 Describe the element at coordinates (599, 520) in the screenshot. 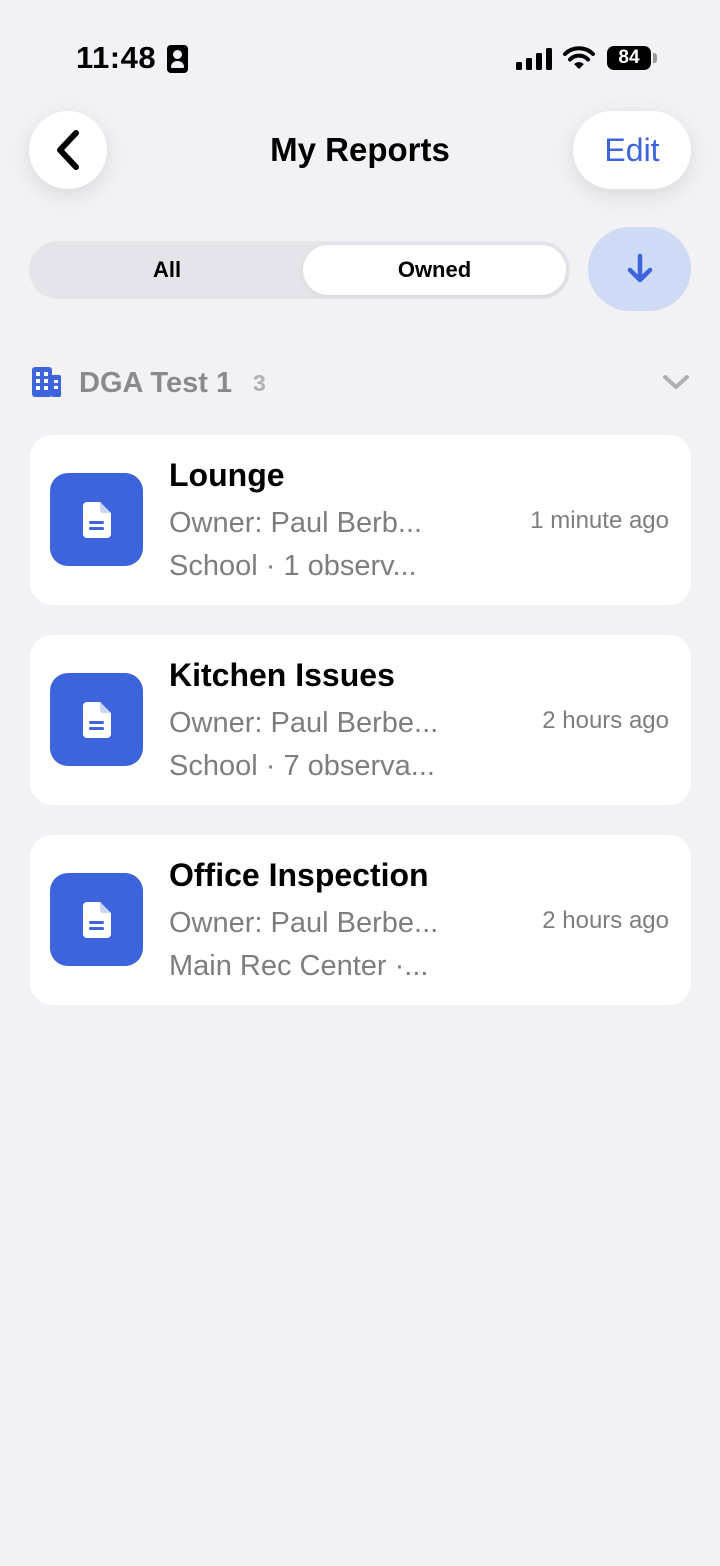

I see `report-timestamp: 1 minute ago` at that location.